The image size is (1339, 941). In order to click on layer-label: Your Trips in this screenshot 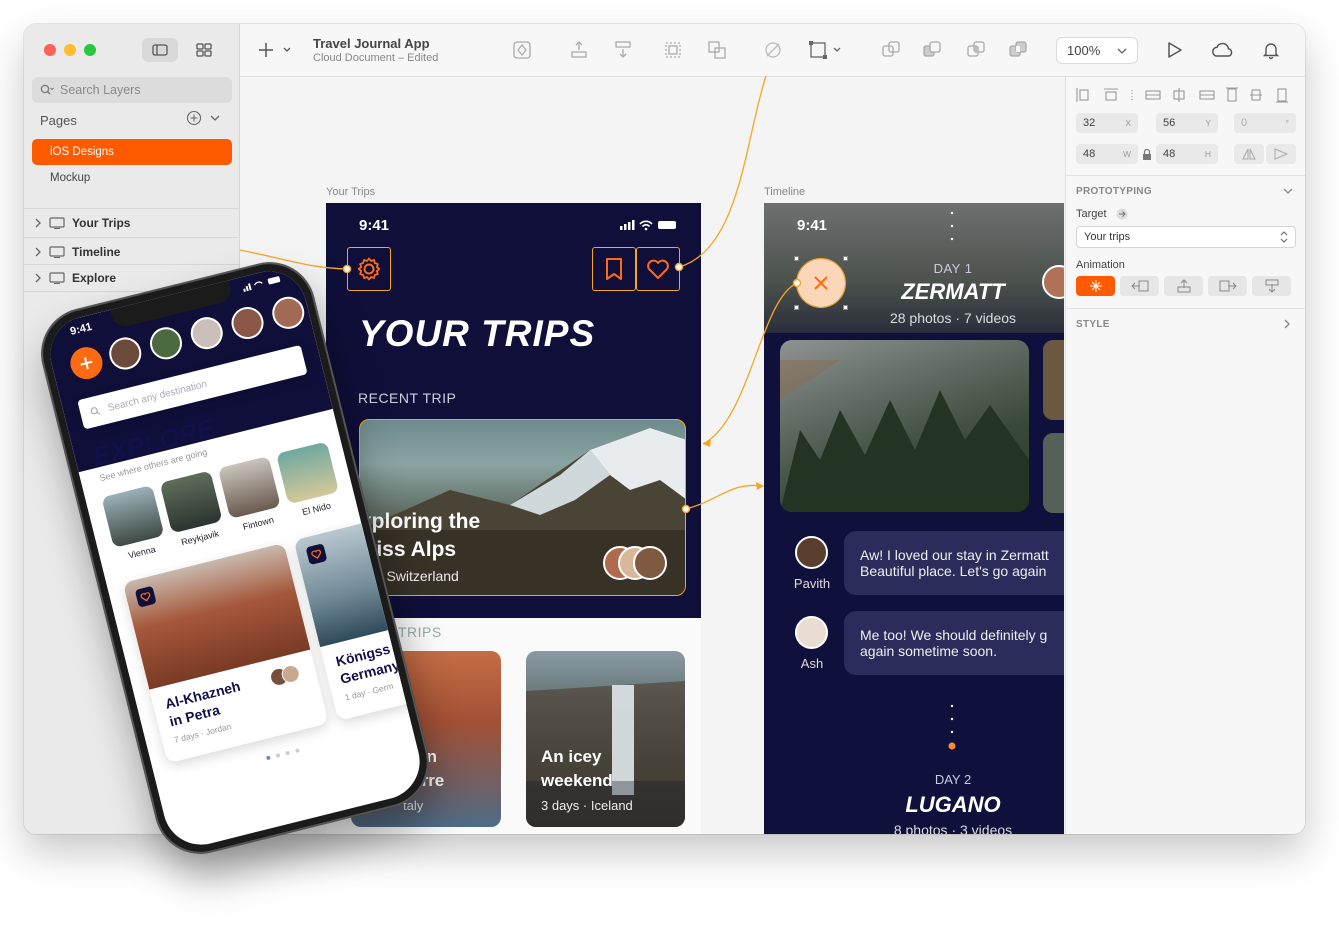, I will do `click(101, 222)`.